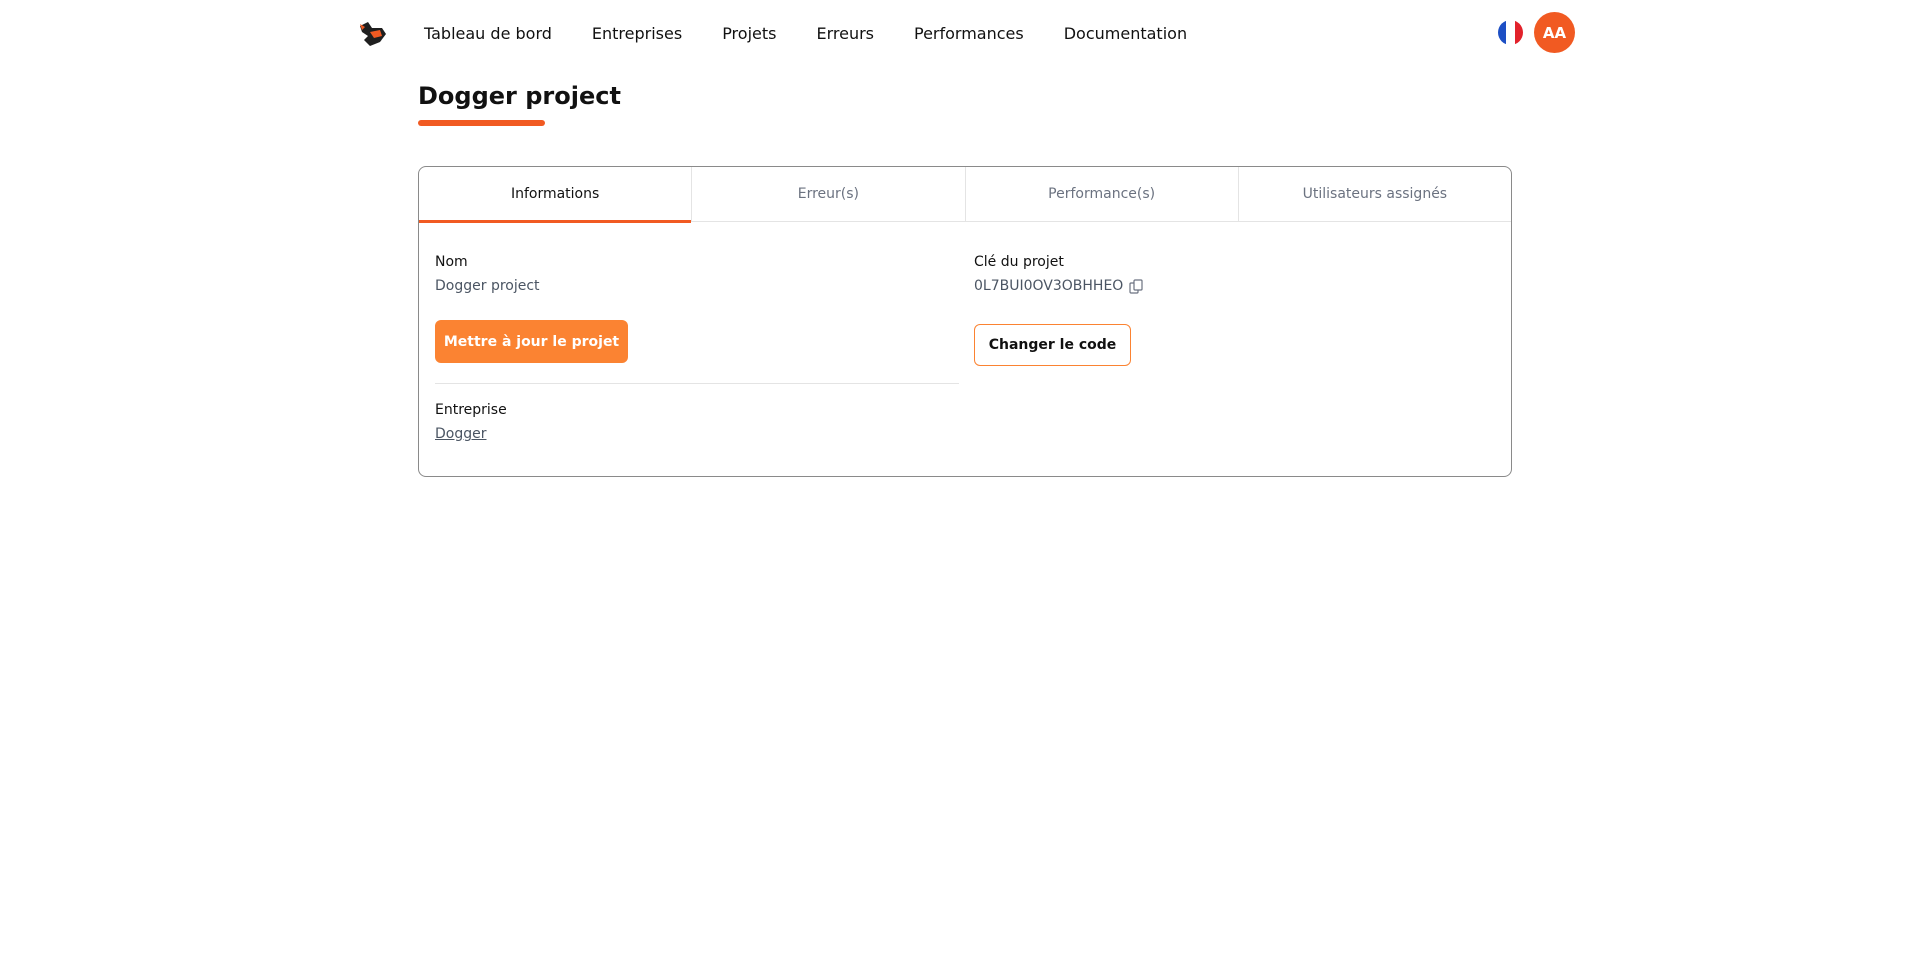 Image resolution: width=1920 pixels, height=970 pixels. What do you see at coordinates (488, 33) in the screenshot?
I see `nav-link-dashboard: Tableau de bord` at bounding box center [488, 33].